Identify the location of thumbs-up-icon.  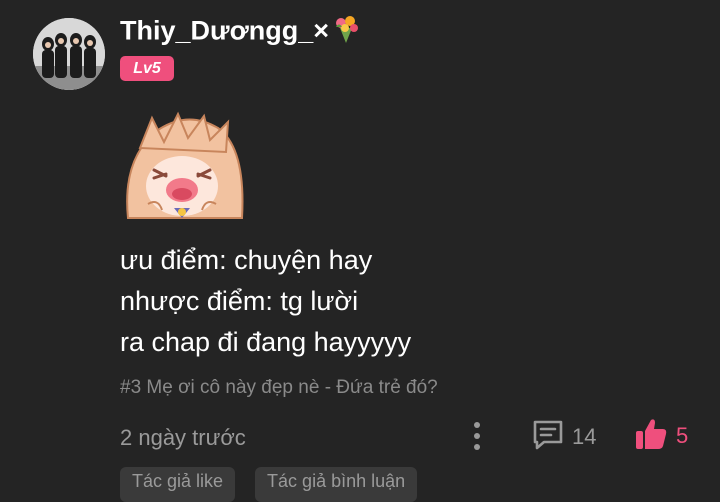
(651, 436).